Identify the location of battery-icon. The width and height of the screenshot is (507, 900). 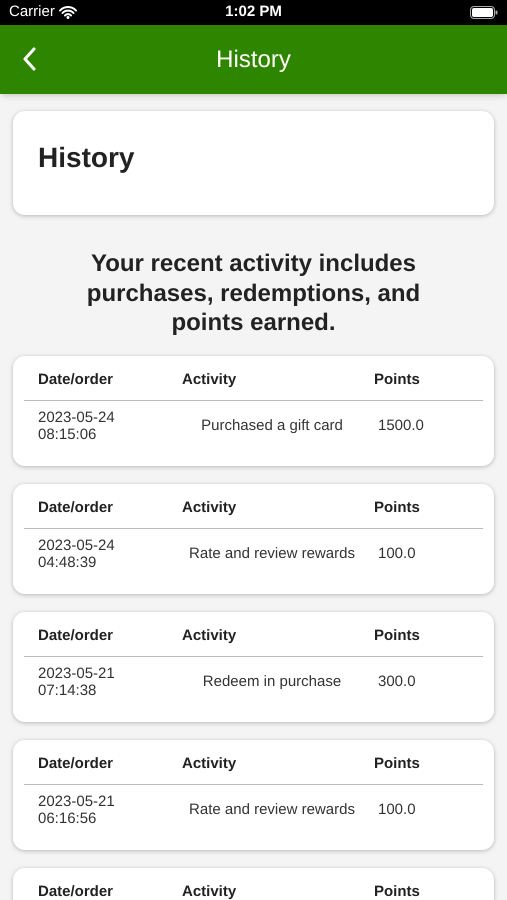
(484, 12).